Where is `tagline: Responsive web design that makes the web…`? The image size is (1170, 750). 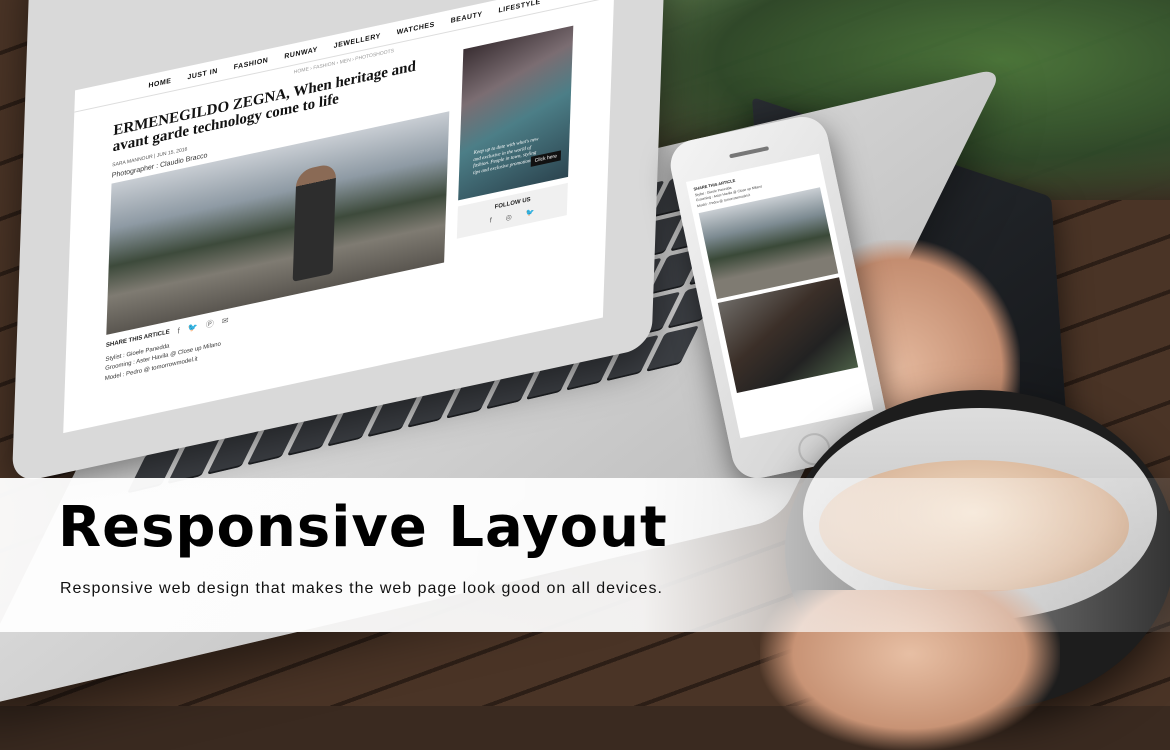 tagline: Responsive web design that makes the web… is located at coordinates (361, 588).